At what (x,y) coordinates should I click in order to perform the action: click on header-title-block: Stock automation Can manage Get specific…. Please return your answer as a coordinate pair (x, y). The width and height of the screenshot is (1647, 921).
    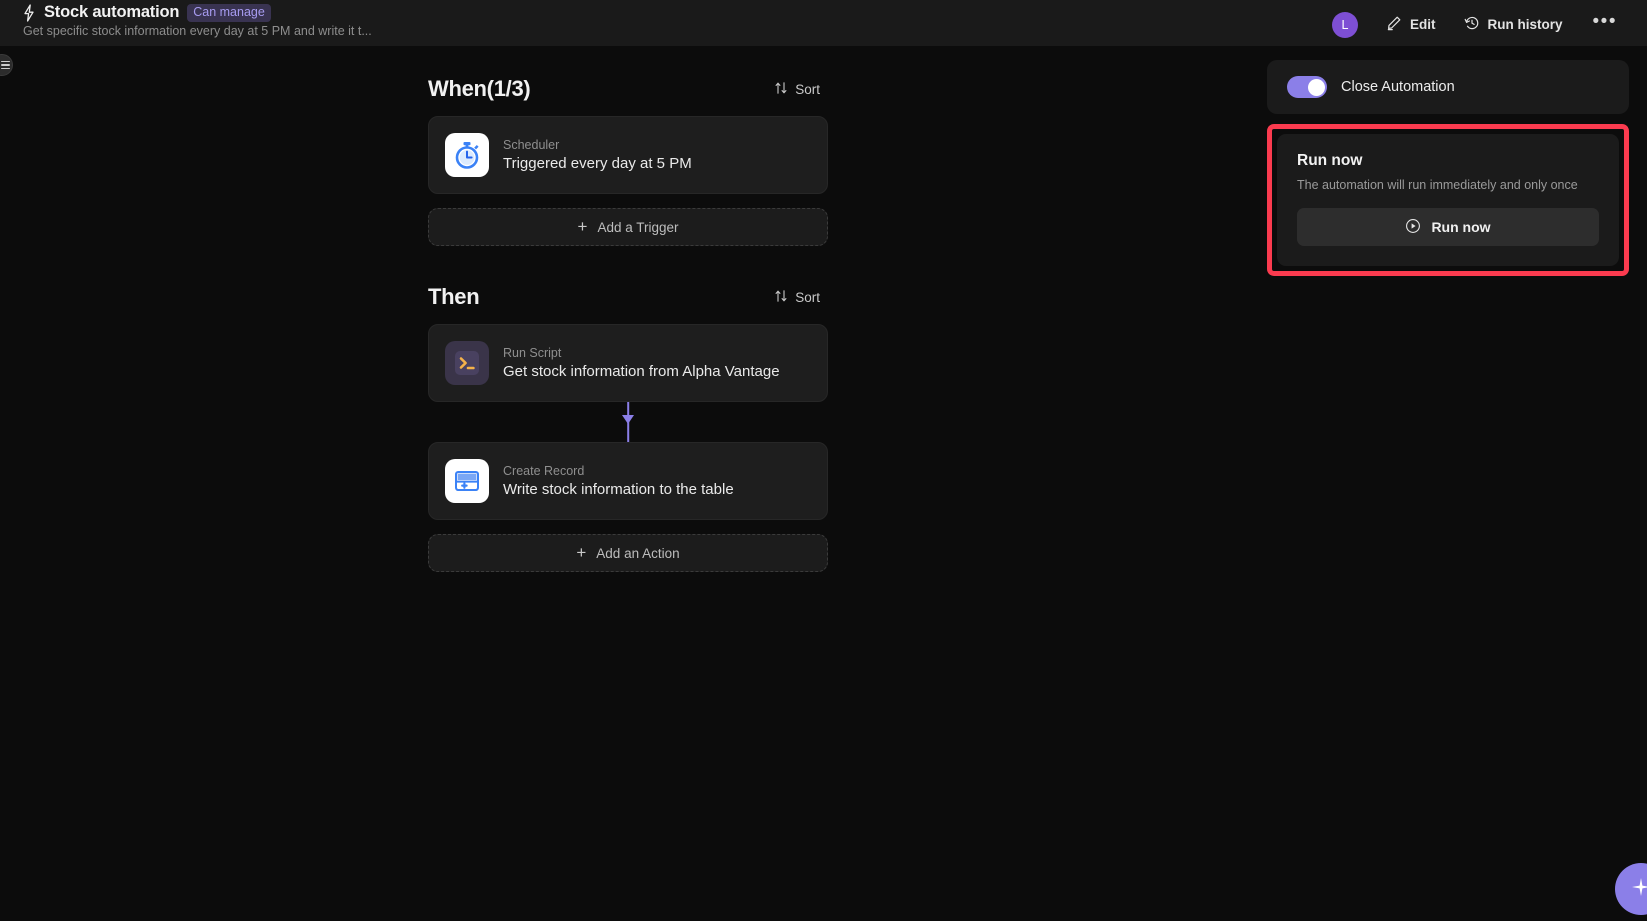
    Looking at the image, I should click on (186, 19).